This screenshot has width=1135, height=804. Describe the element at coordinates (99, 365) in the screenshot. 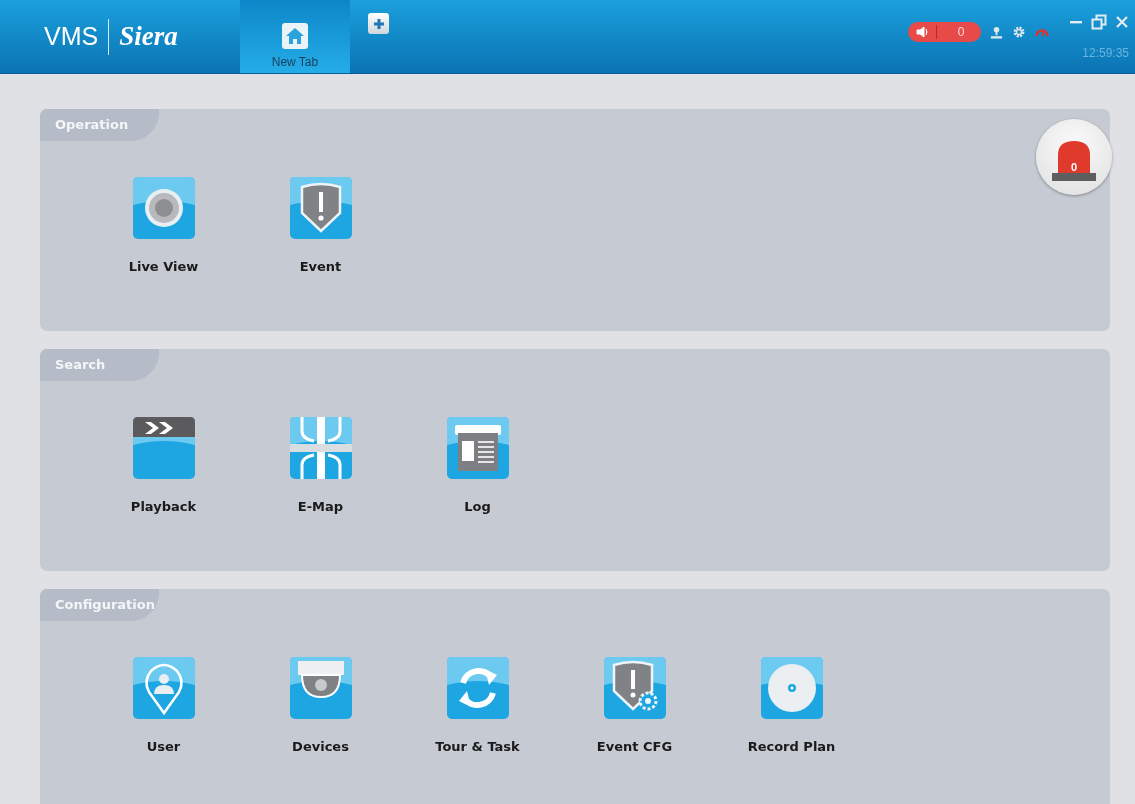

I see `section-title: Search` at that location.